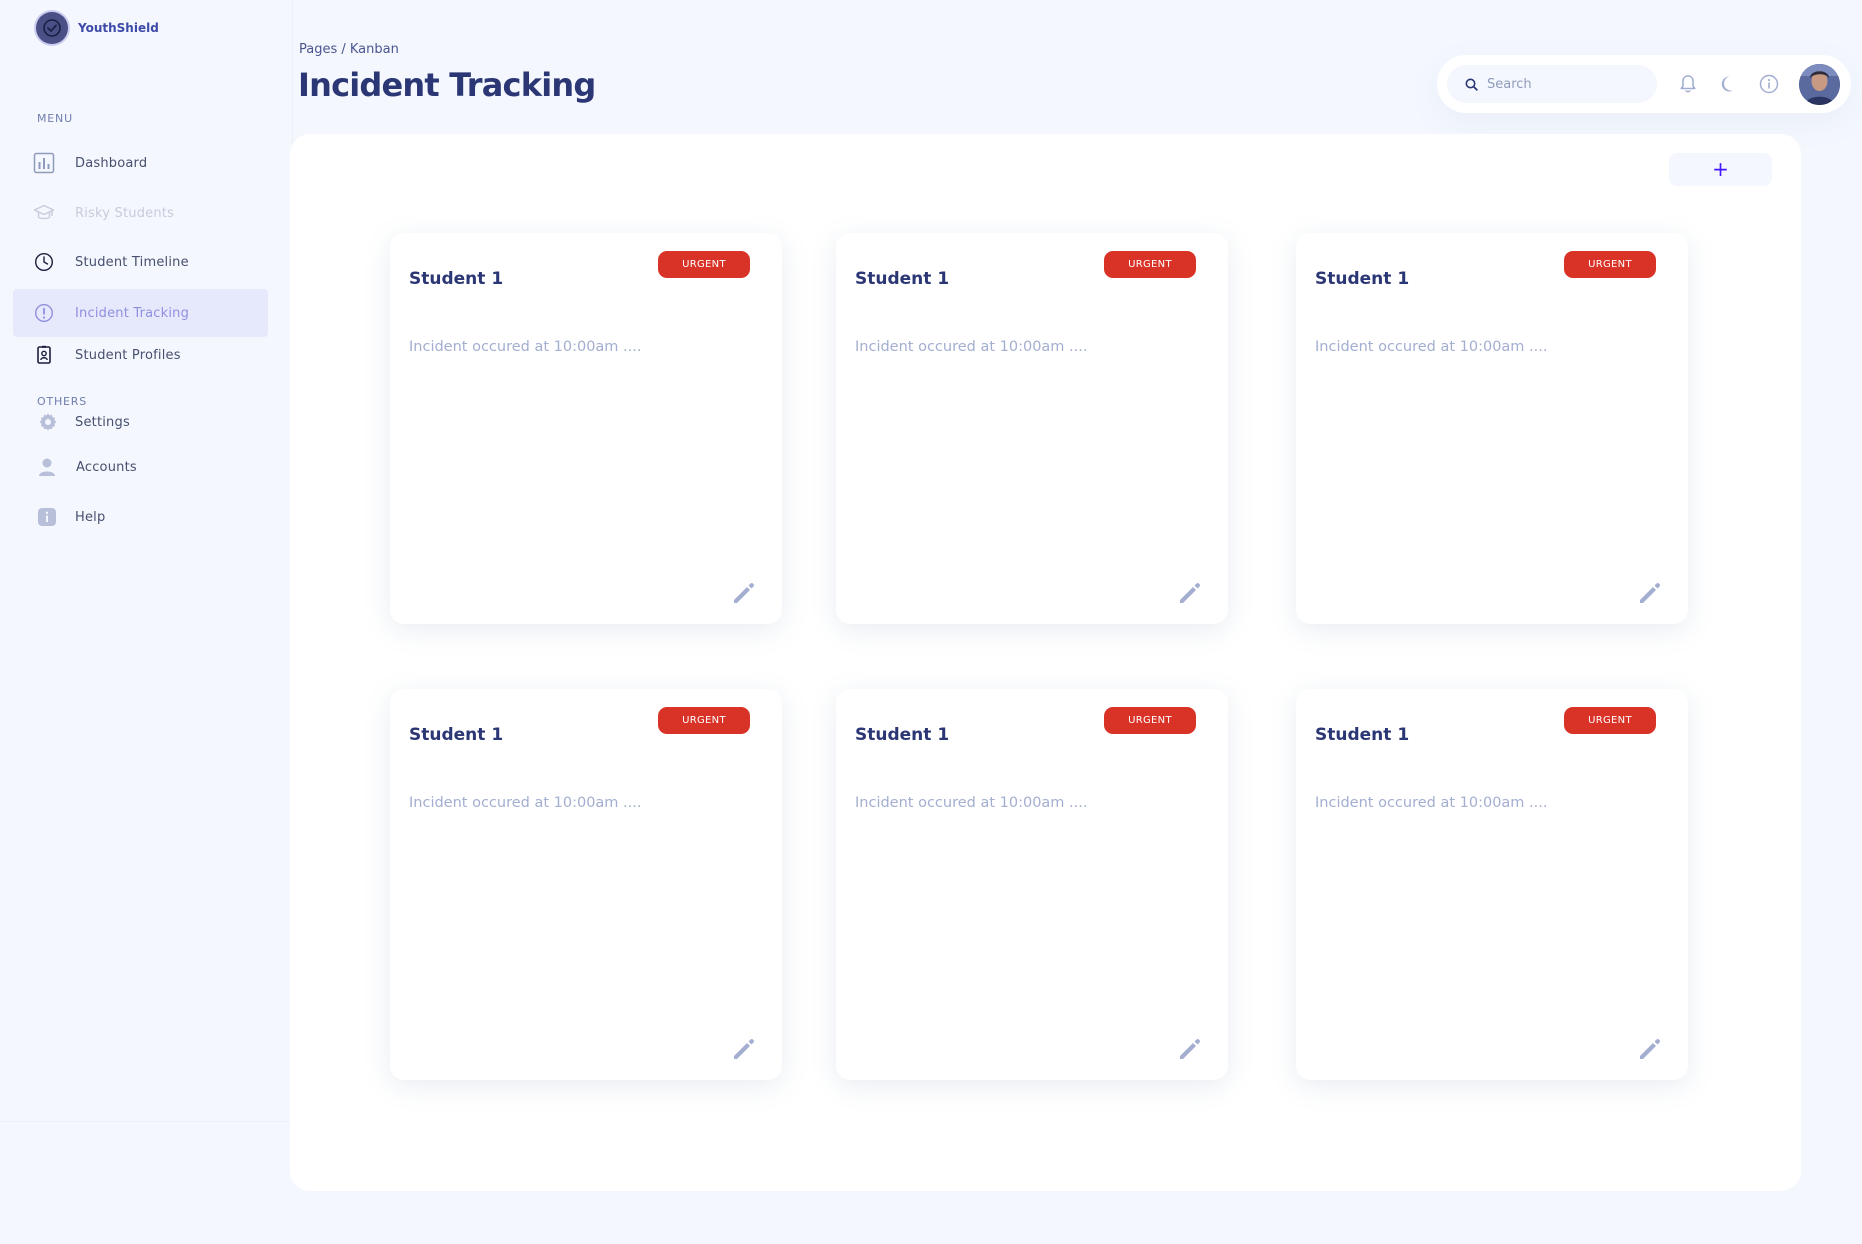 Image resolution: width=1862 pixels, height=1244 pixels. I want to click on sidebar-item-incident-tracking: Incident Tracking, so click(140, 313).